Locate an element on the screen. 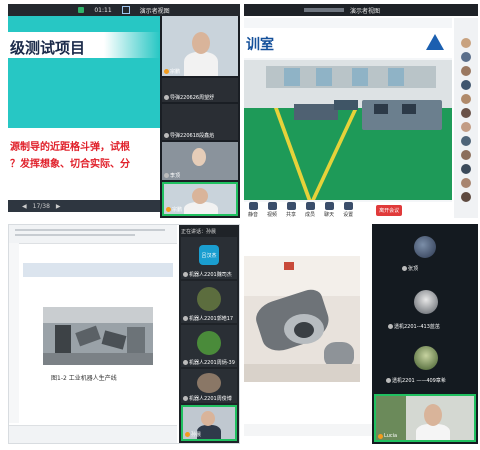 The height and width of the screenshot is (450, 480). q3-participant-tile: 吕汉杰 机器人2201魏司杰 is located at coordinates (209, 258).